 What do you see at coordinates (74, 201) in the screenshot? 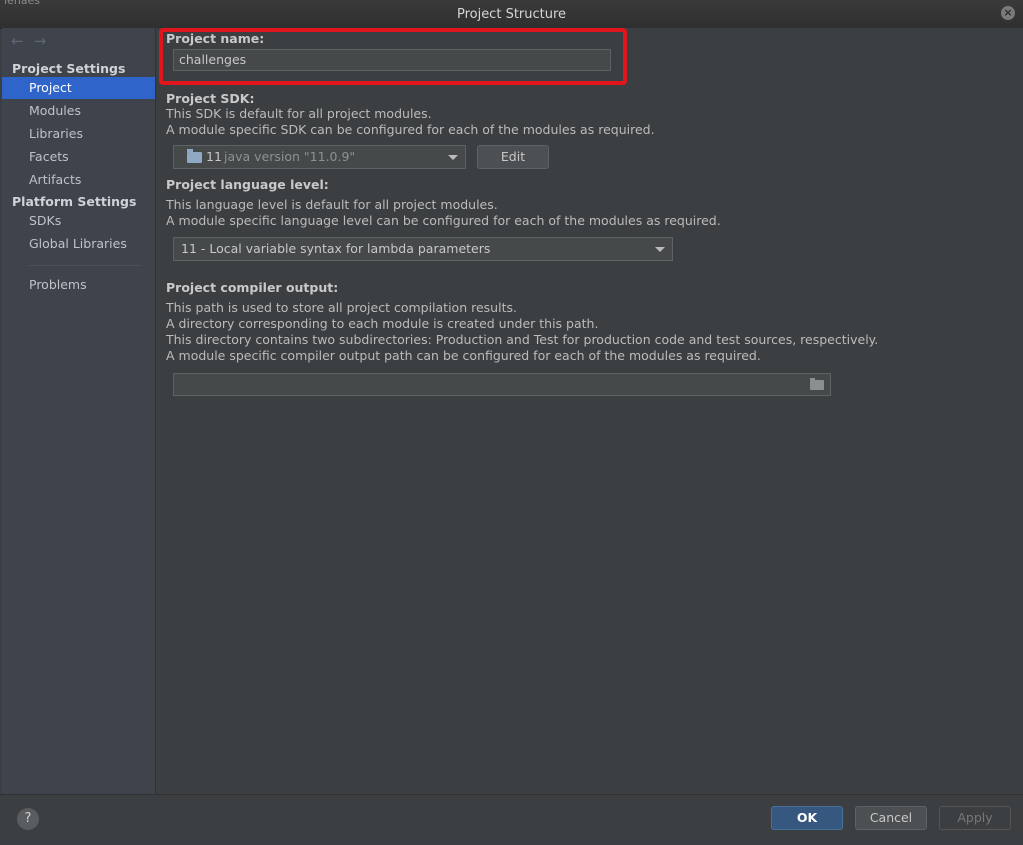
I see `platform-settings-header: Platform Settings` at bounding box center [74, 201].